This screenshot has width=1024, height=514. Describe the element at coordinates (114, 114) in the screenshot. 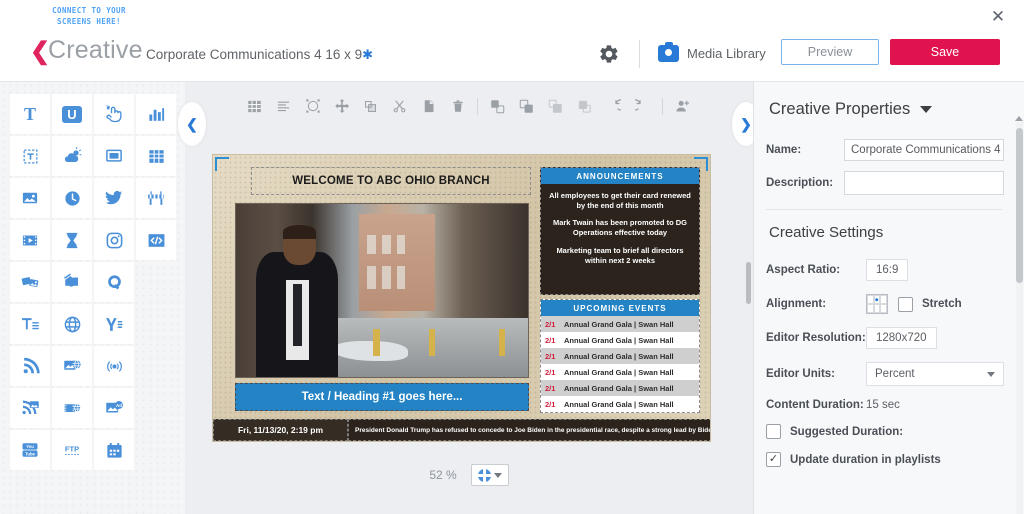

I see `touch-interactive-tool` at that location.